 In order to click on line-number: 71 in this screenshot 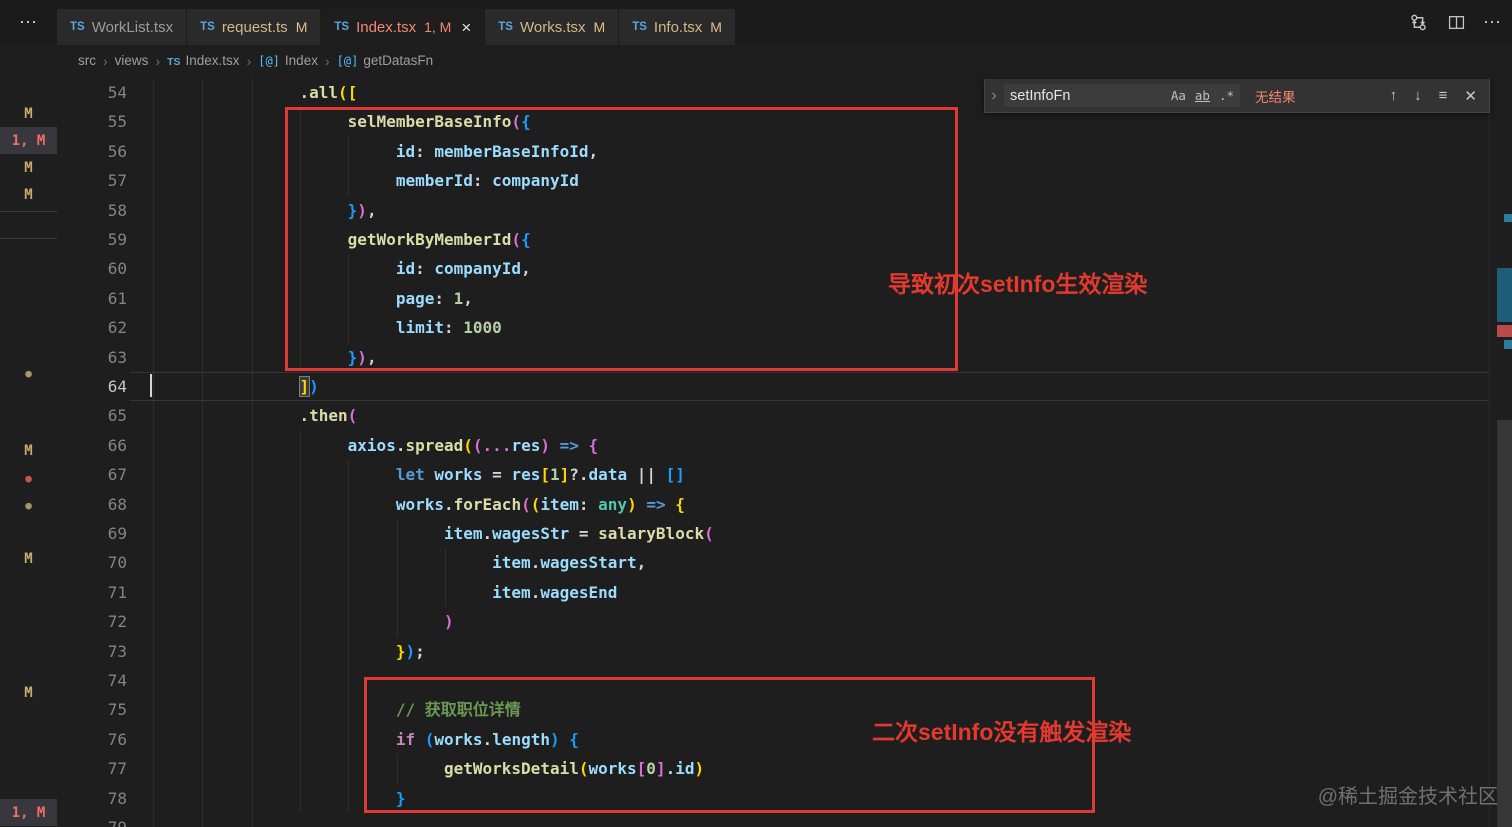, I will do `click(117, 592)`.